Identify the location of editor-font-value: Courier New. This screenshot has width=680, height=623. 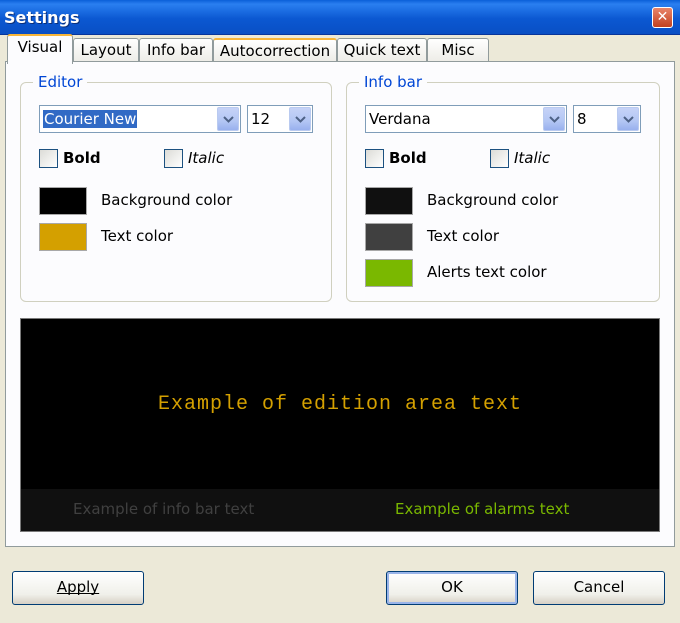
(90, 119).